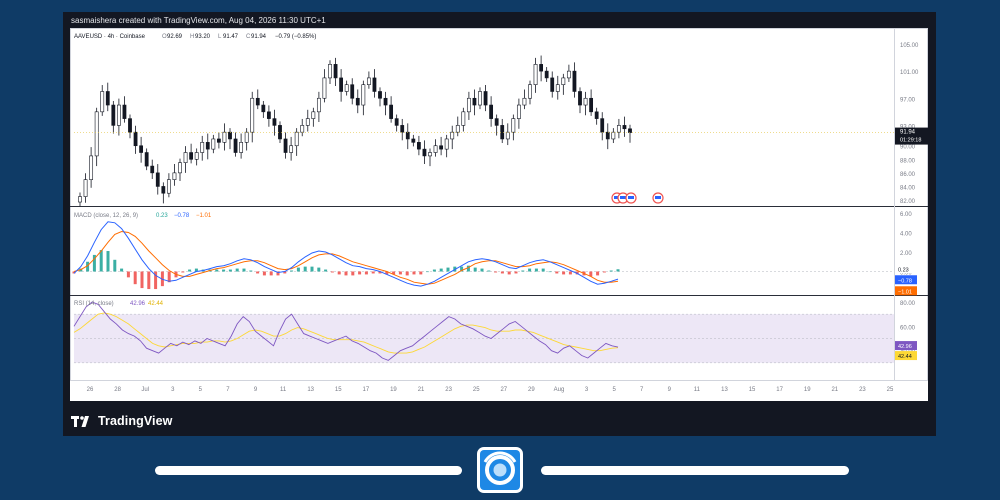 This screenshot has width=1000, height=500. I want to click on price-axis-tick: 105.00, so click(909, 46).